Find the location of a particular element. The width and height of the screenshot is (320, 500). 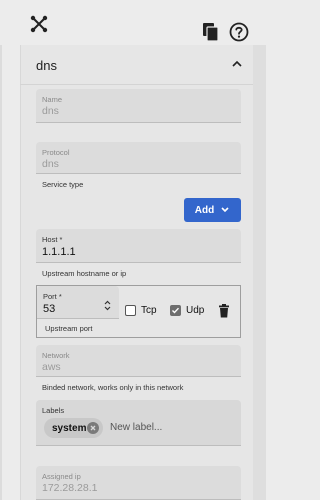

protocol-value: dns is located at coordinates (50, 164).